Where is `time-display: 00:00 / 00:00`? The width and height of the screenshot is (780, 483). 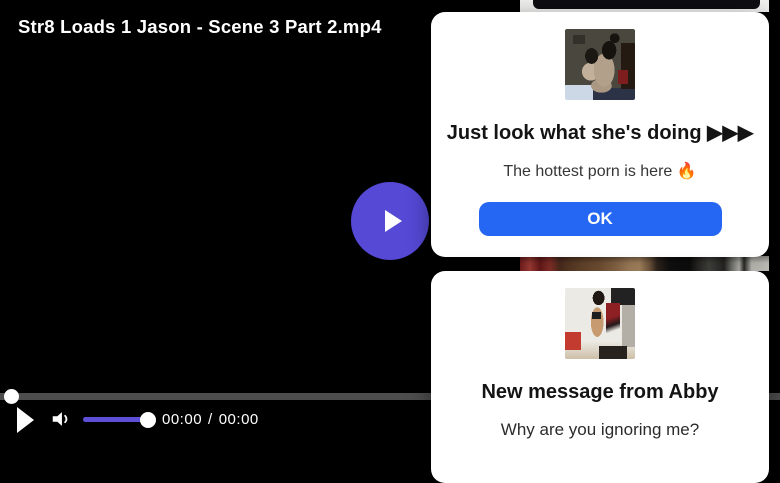 time-display: 00:00 / 00:00 is located at coordinates (210, 419).